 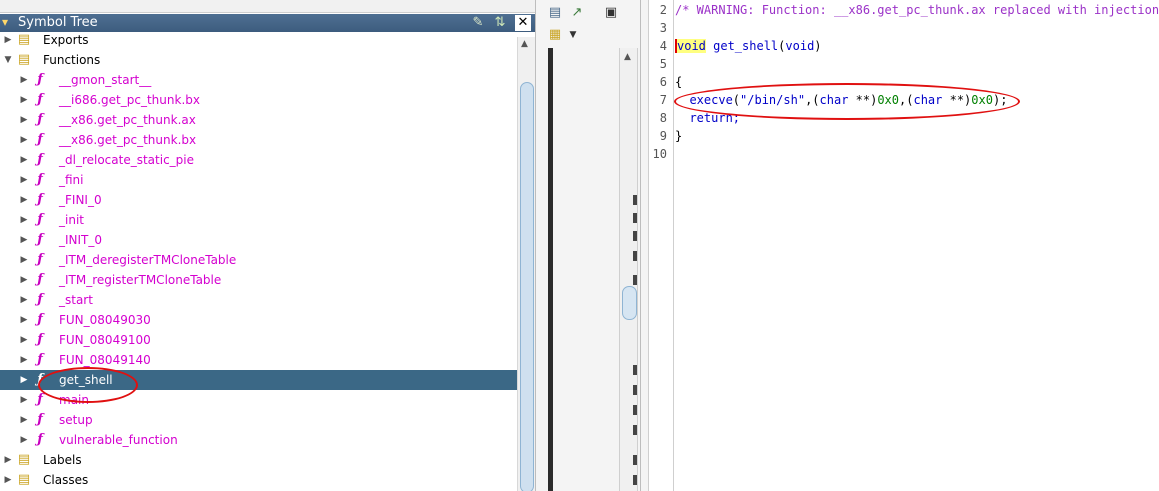 I want to click on collapse-icon: ▼, so click(x=8, y=60).